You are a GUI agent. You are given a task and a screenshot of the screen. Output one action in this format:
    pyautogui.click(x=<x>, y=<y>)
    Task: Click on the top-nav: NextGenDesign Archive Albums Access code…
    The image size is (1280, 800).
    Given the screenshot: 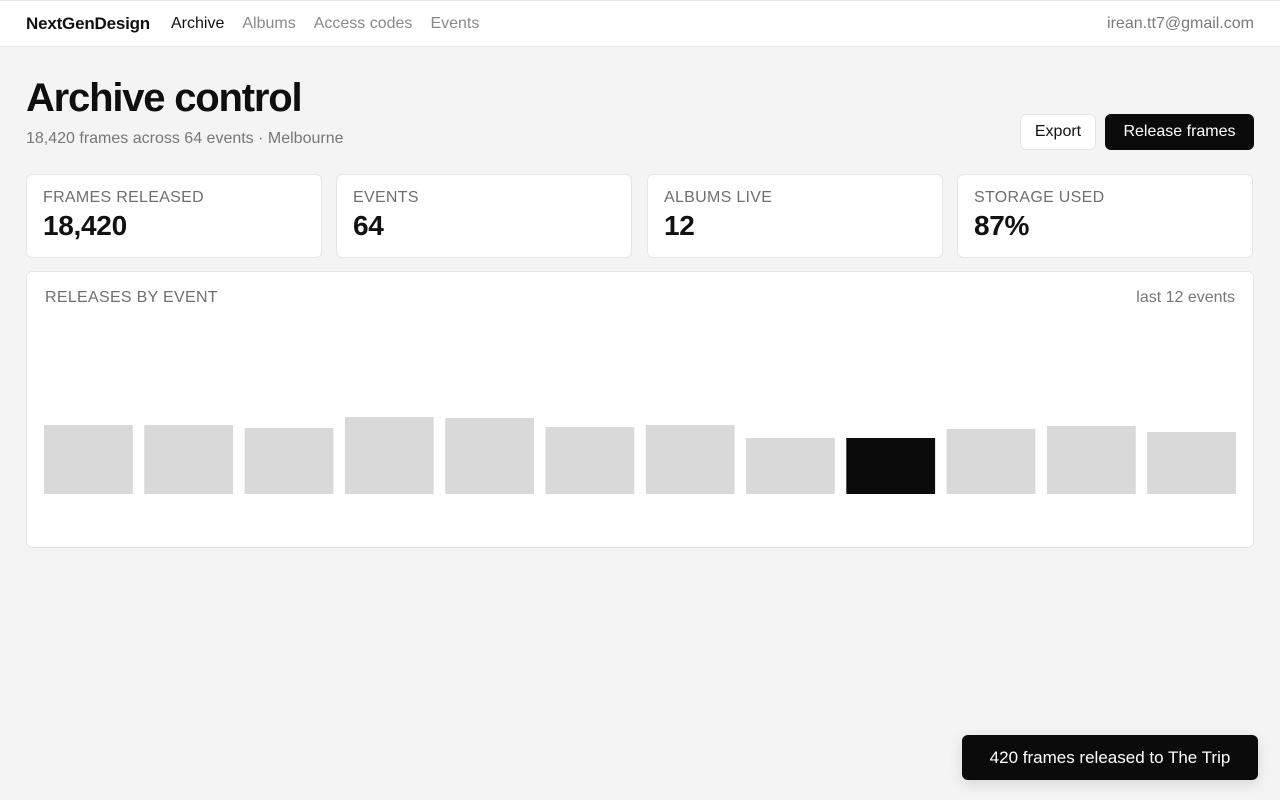 What is the action you would take?
    pyautogui.click(x=640, y=23)
    